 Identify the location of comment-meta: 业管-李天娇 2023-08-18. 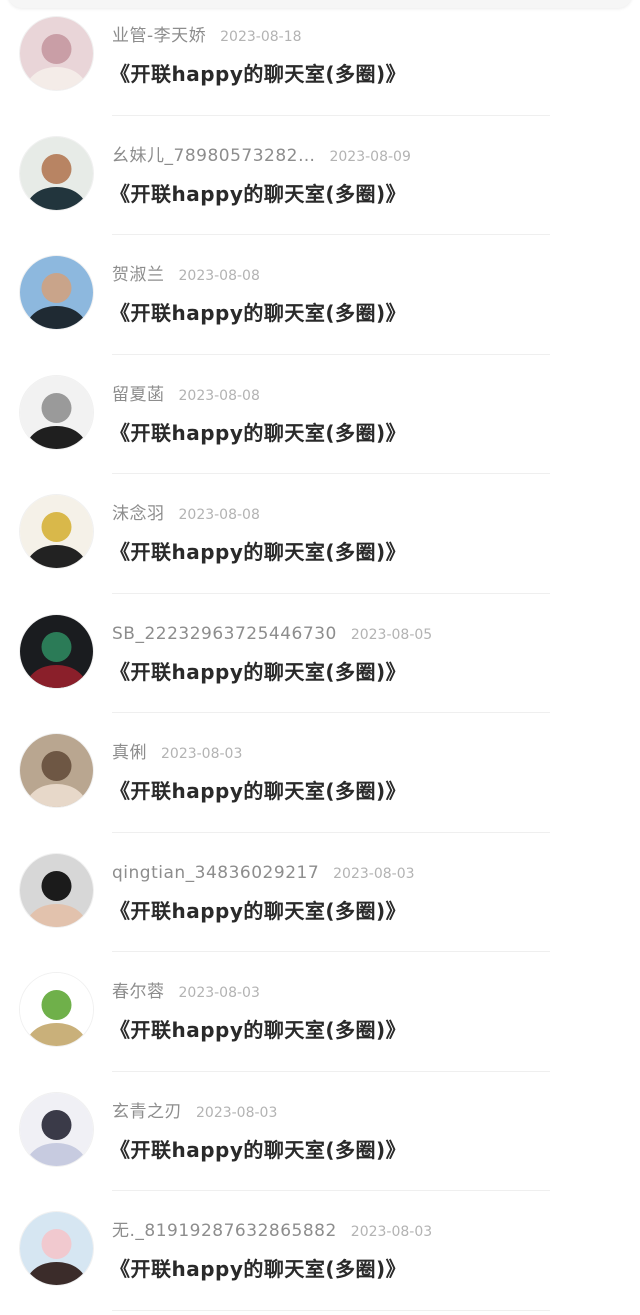
(207, 36).